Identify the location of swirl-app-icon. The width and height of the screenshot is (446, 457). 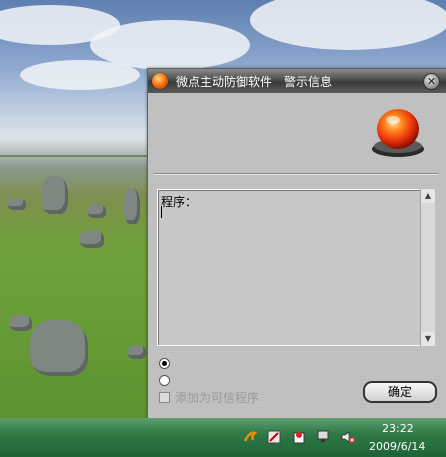
(250, 437).